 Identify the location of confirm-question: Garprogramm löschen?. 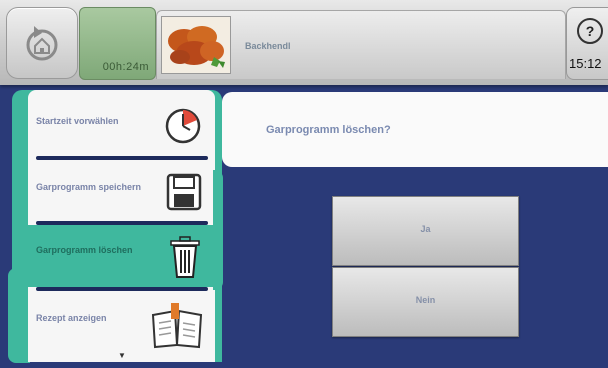
(328, 130).